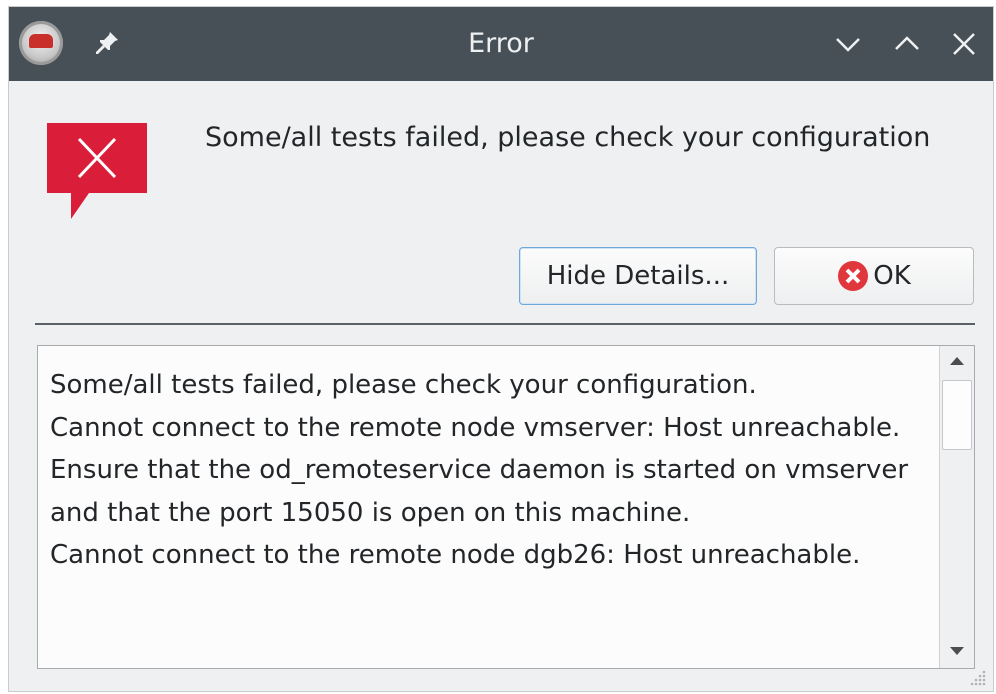  What do you see at coordinates (853, 276) in the screenshot?
I see `ok-cancel-icon` at bounding box center [853, 276].